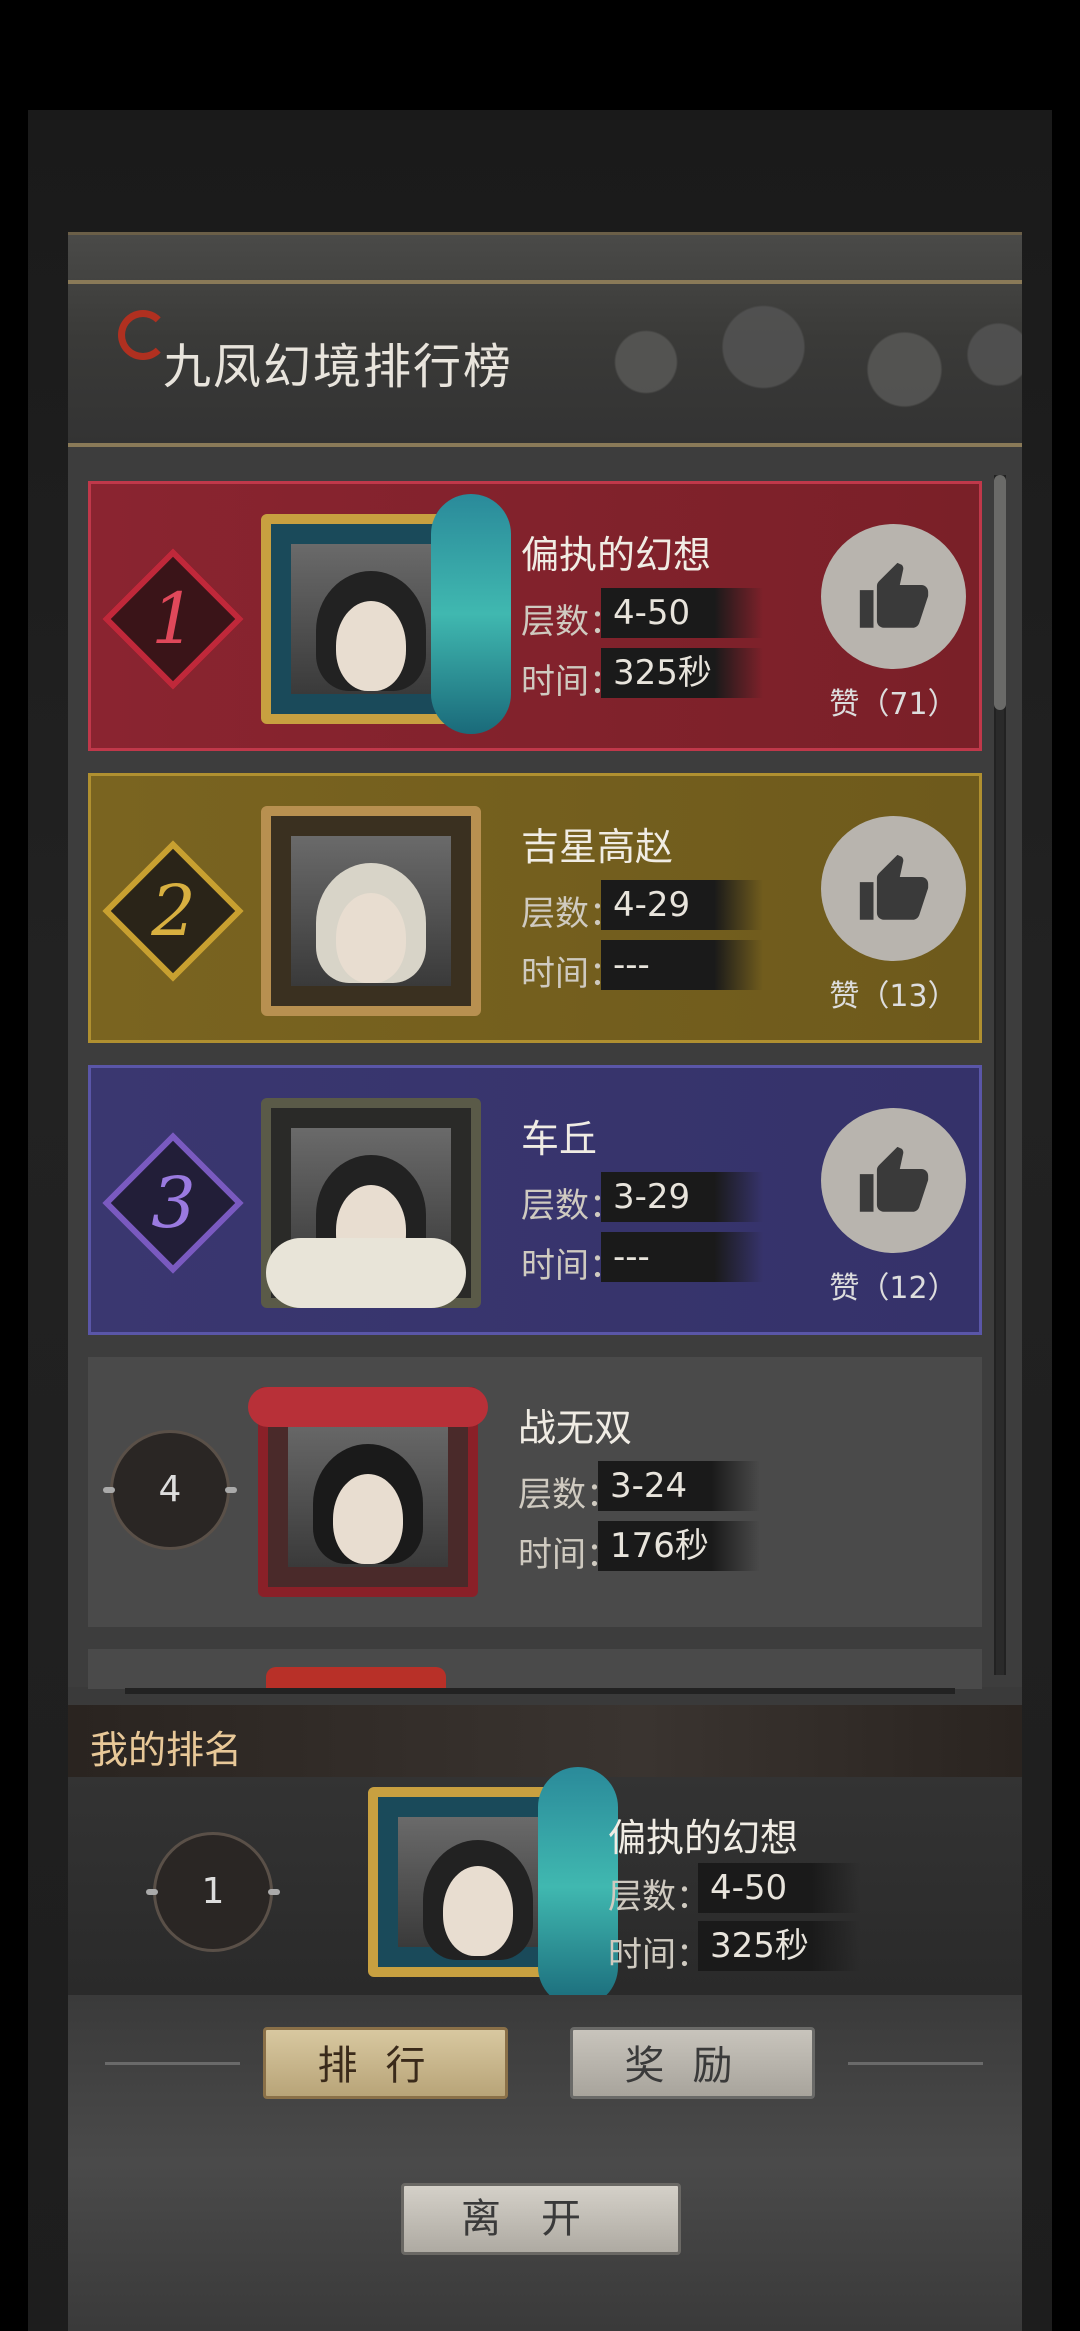  Describe the element at coordinates (368, 1407) in the screenshot. I see `ribbon-decoration` at that location.